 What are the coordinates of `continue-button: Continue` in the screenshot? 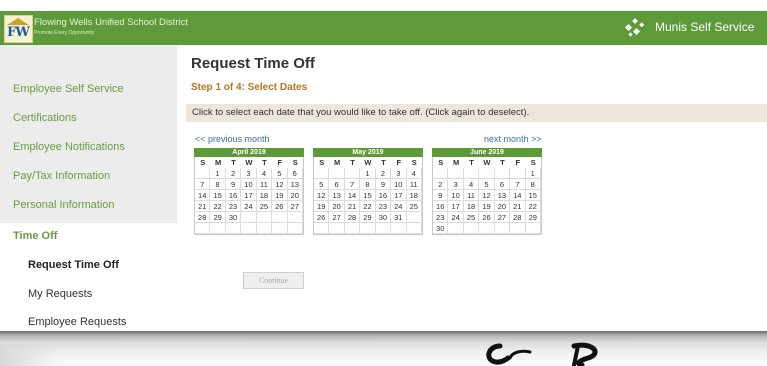 It's located at (273, 280).